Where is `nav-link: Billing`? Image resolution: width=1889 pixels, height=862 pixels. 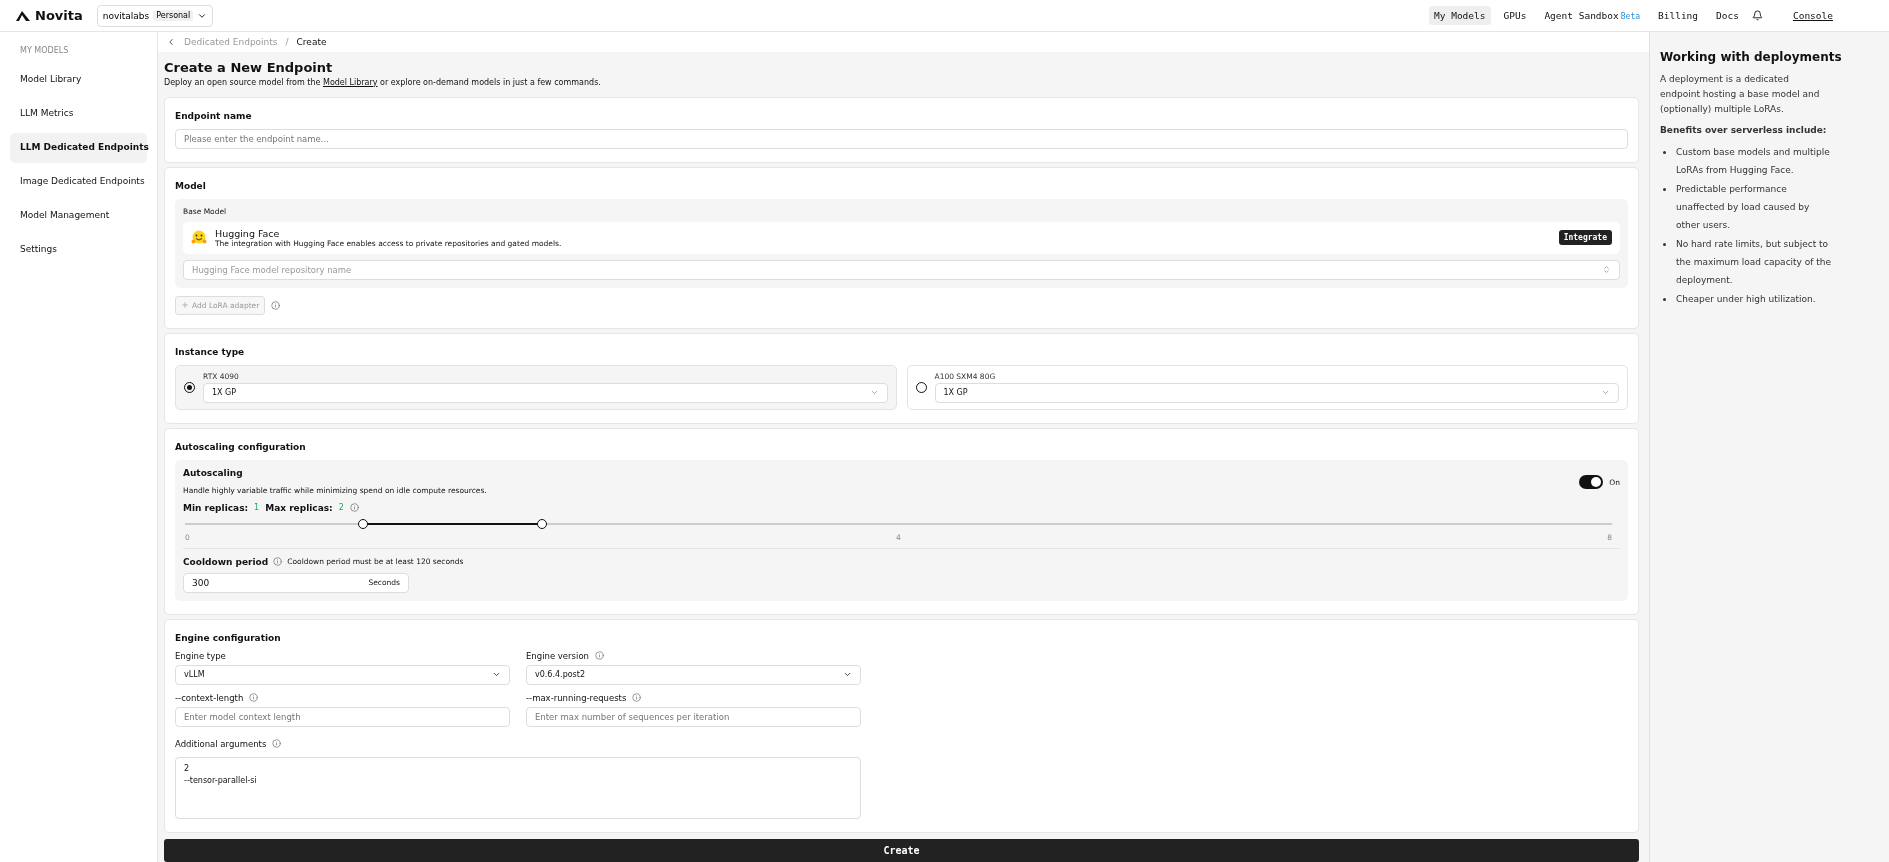
nav-link: Billing is located at coordinates (1678, 15).